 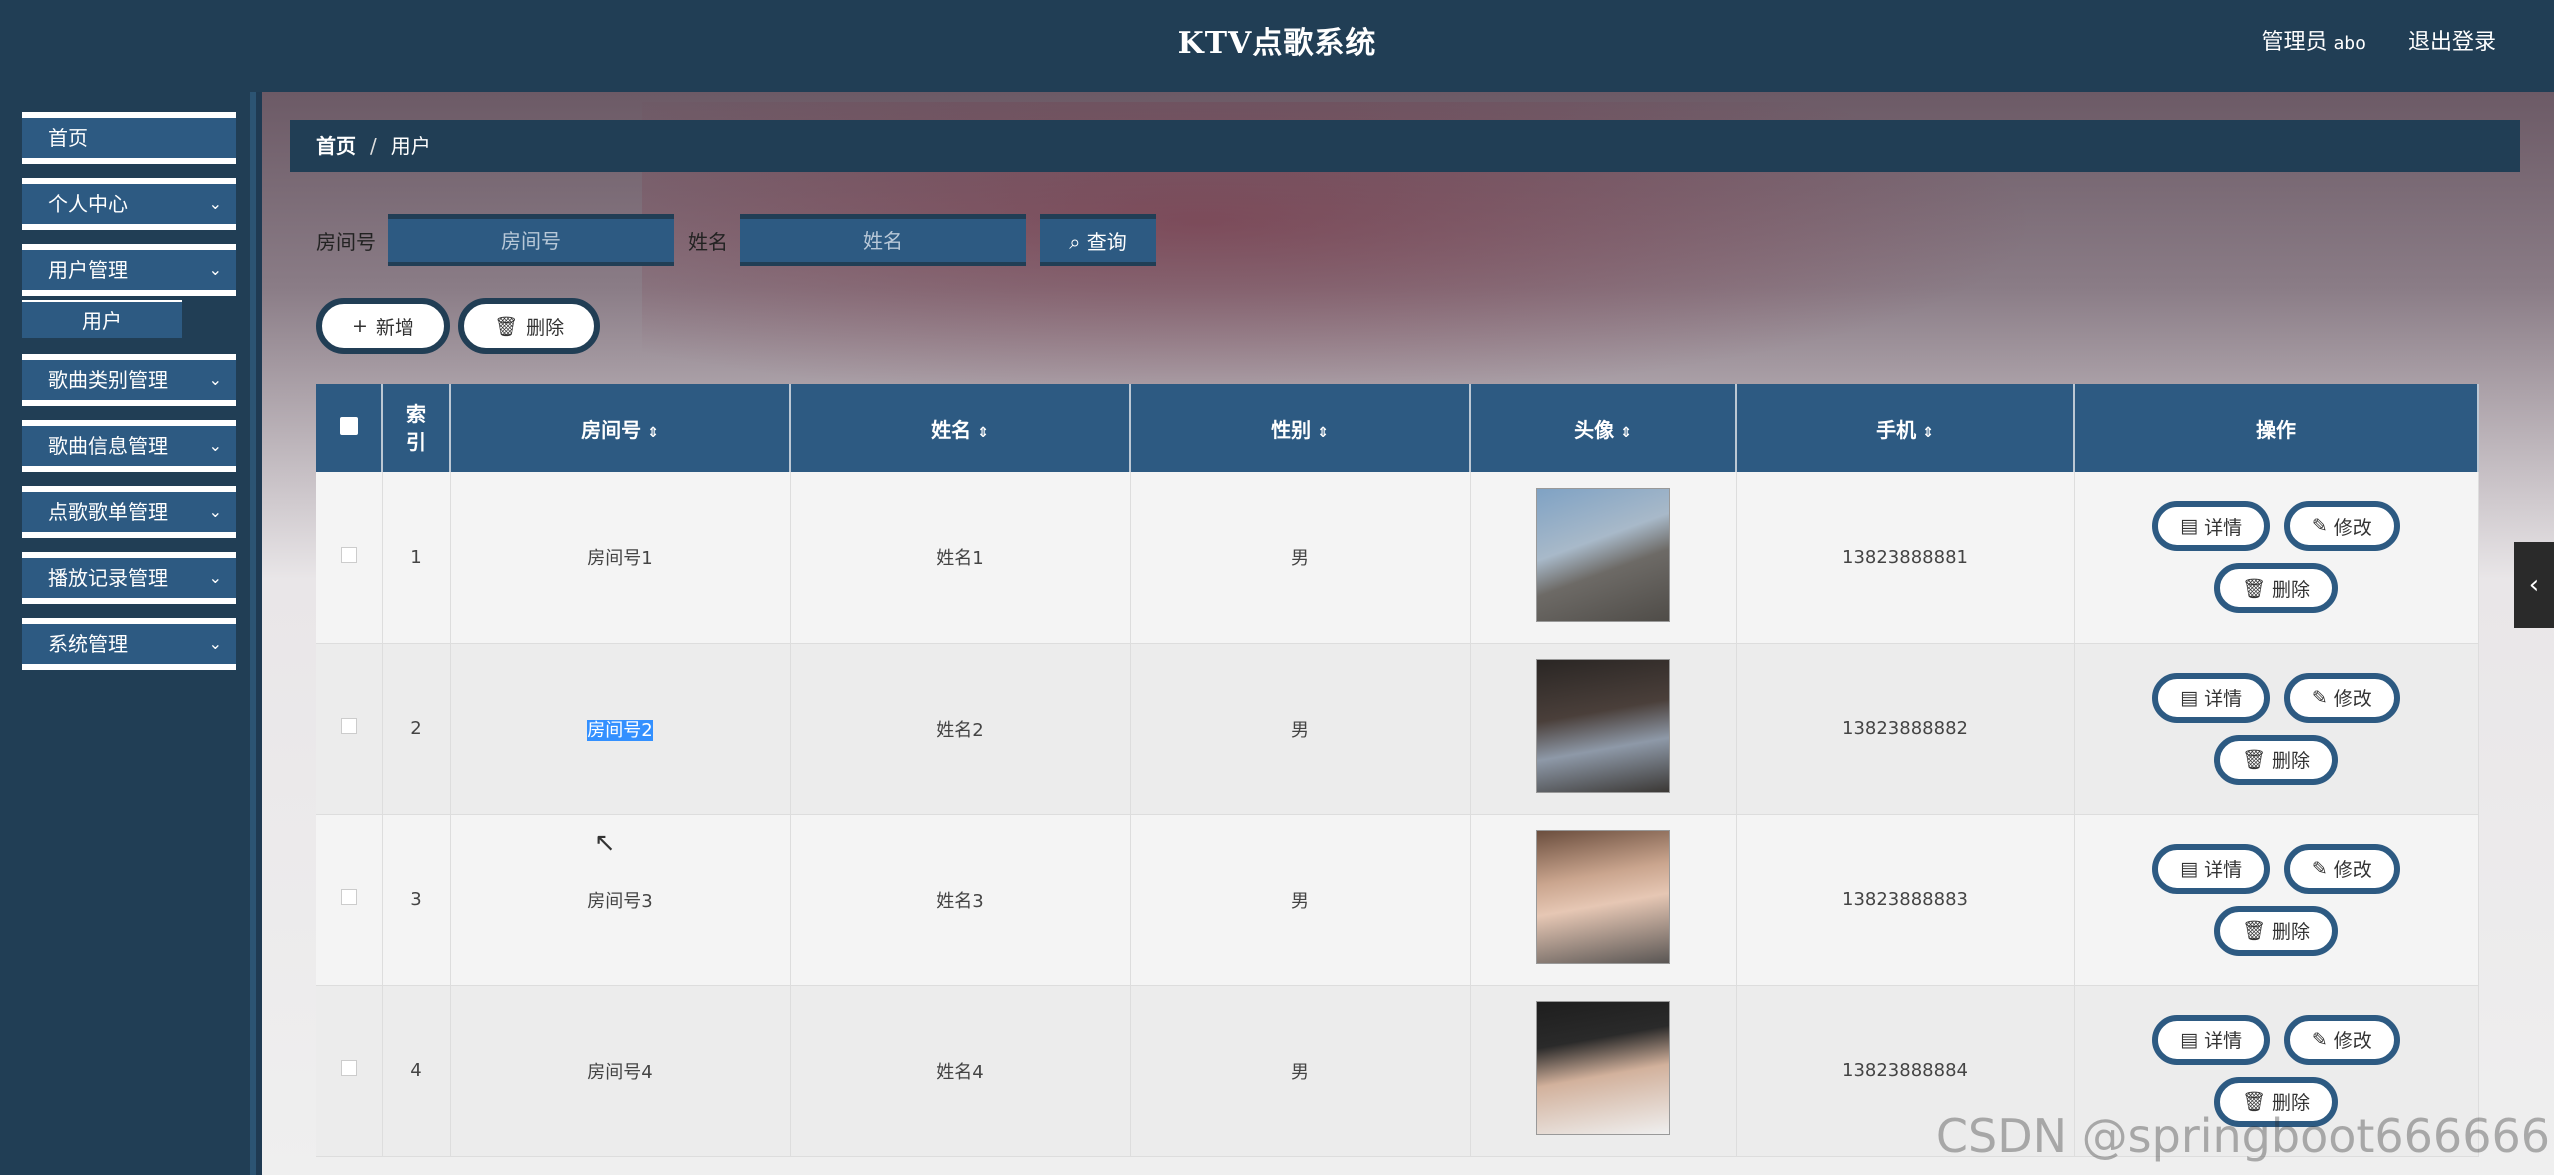 What do you see at coordinates (2534, 585) in the screenshot?
I see `chevron-left-icon: ‹` at bounding box center [2534, 585].